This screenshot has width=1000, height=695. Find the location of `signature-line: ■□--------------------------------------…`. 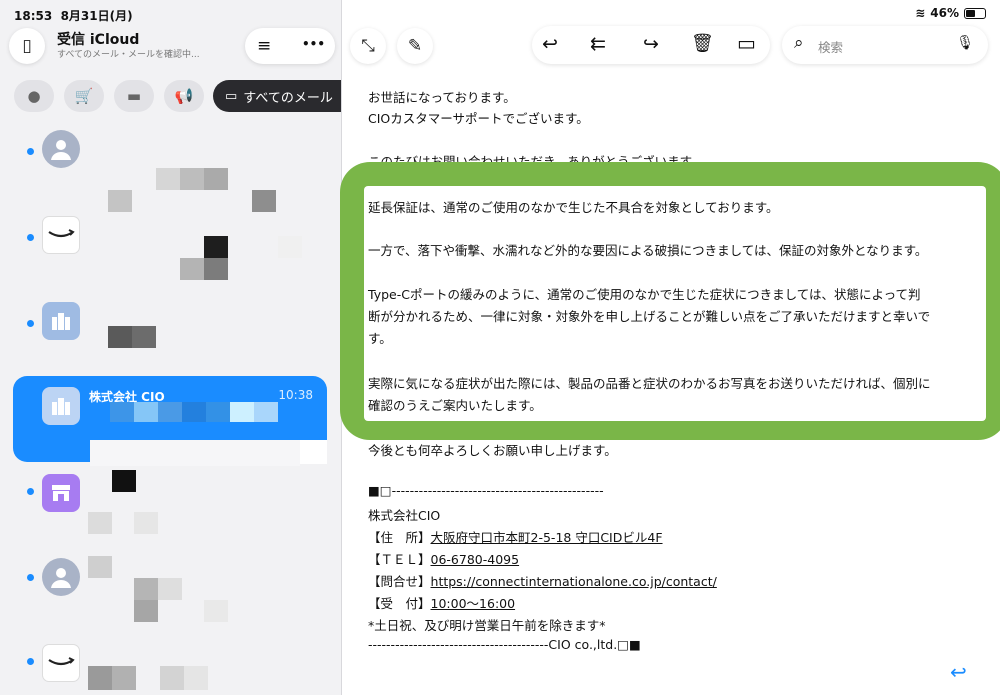

signature-line: ■□--------------------------------------… is located at coordinates (486, 490).